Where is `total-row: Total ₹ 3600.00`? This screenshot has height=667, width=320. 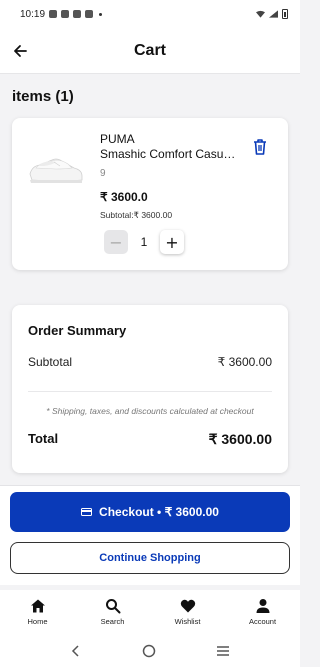
total-row: Total ₹ 3600.00 is located at coordinates (150, 439).